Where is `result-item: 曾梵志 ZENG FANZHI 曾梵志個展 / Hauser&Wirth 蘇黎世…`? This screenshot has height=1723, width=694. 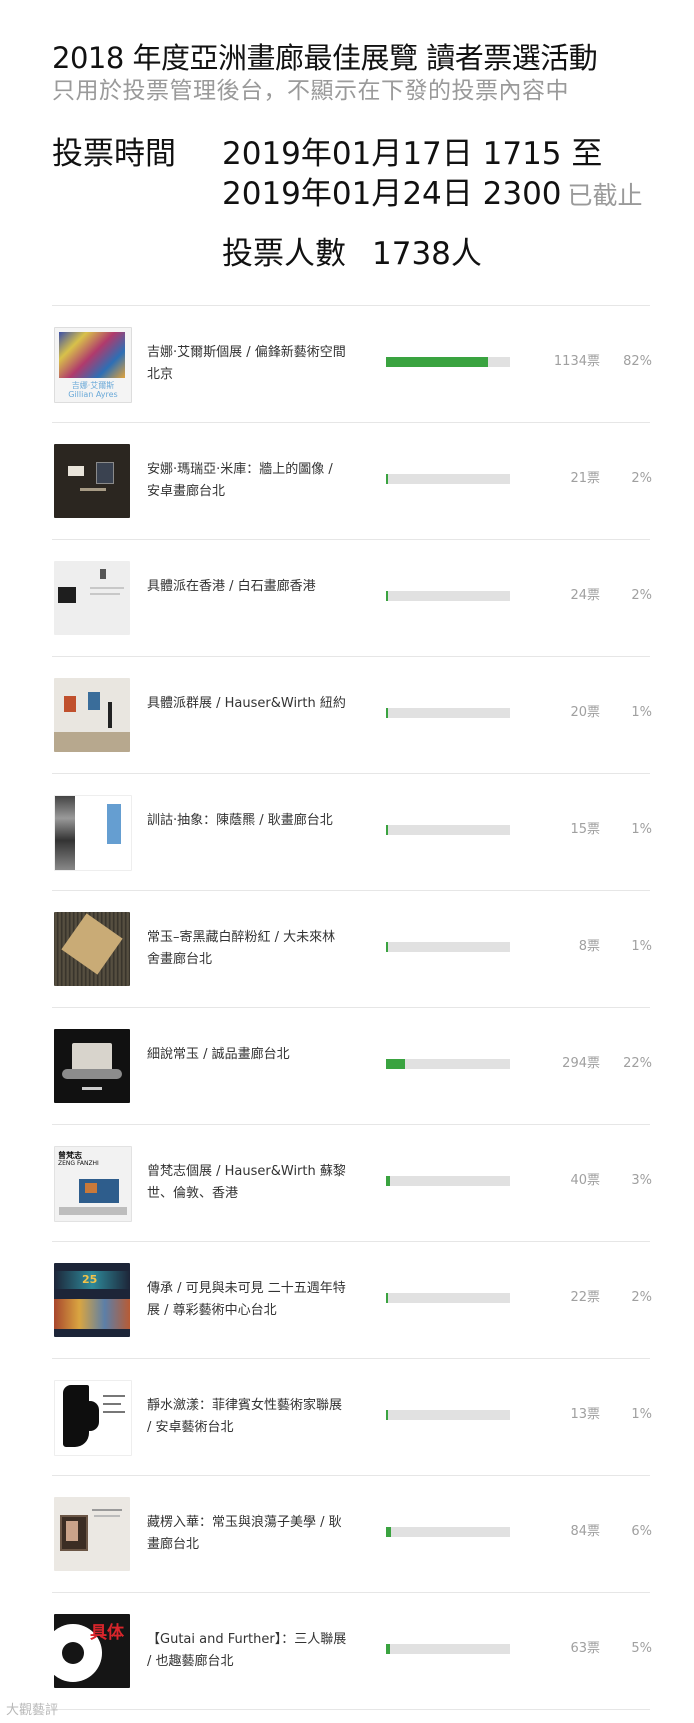
result-item: 曾梵志 ZENG FANZHI 曾梵志個展 / Hauser&Wirth 蘇黎世… is located at coordinates (352, 1183).